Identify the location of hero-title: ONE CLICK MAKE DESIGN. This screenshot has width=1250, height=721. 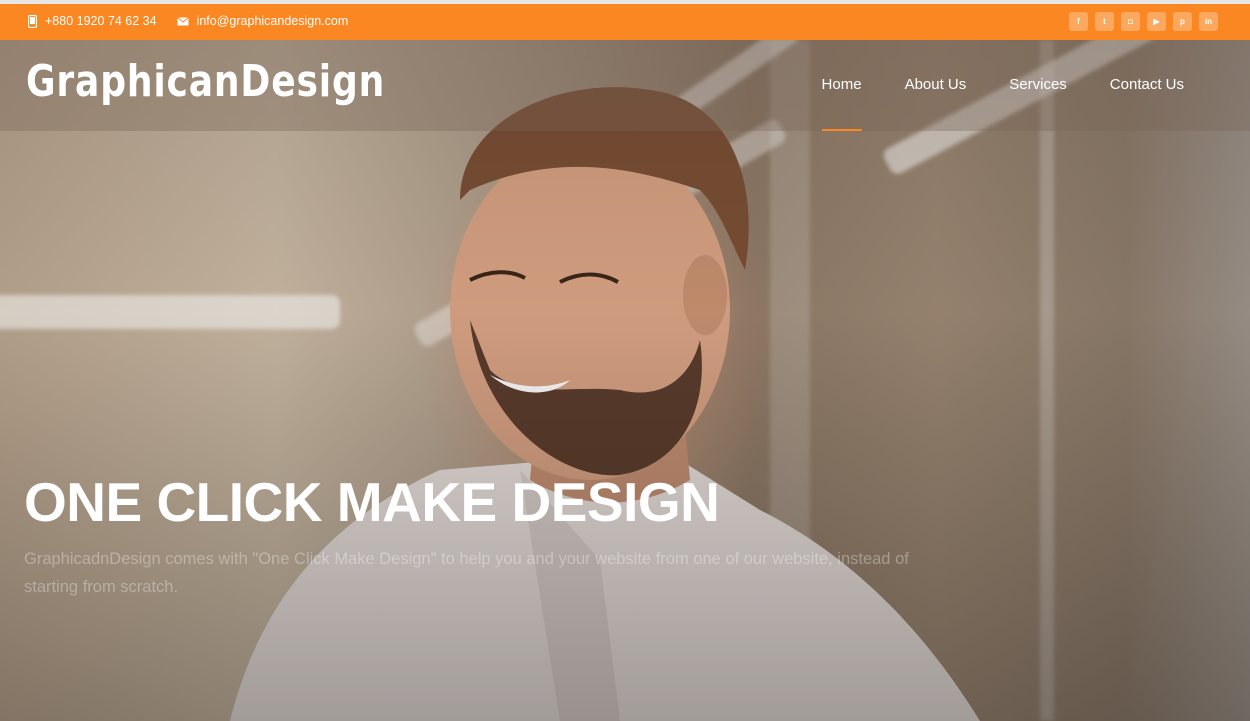
(372, 502).